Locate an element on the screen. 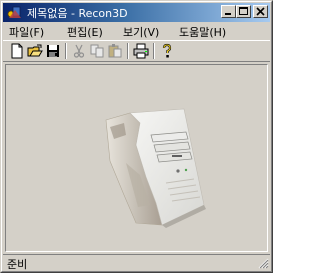 This screenshot has width=320, height=273. save-disk-icon is located at coordinates (53, 51).